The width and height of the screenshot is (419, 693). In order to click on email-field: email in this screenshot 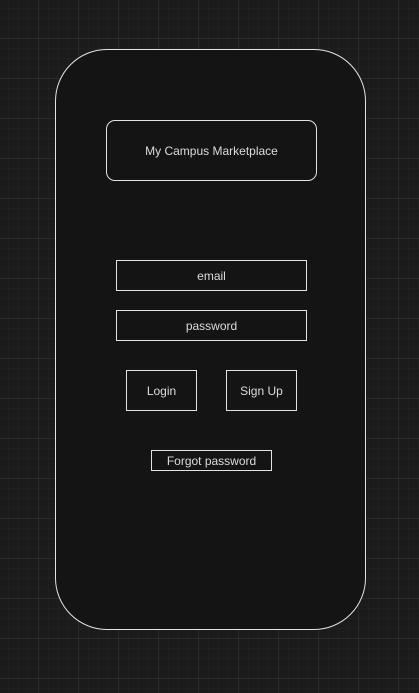, I will do `click(211, 275)`.